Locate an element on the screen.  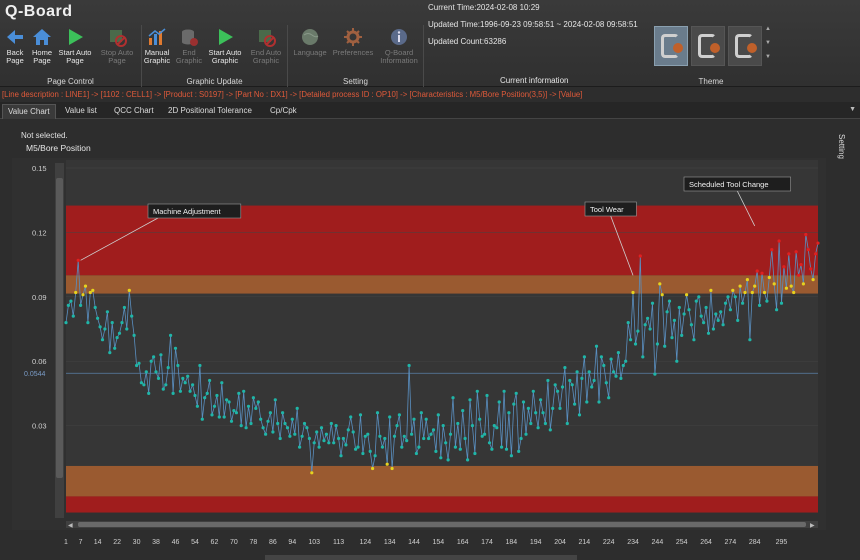
annotation-label-2: Scheduled Tool Change is located at coordinates (729, 184).